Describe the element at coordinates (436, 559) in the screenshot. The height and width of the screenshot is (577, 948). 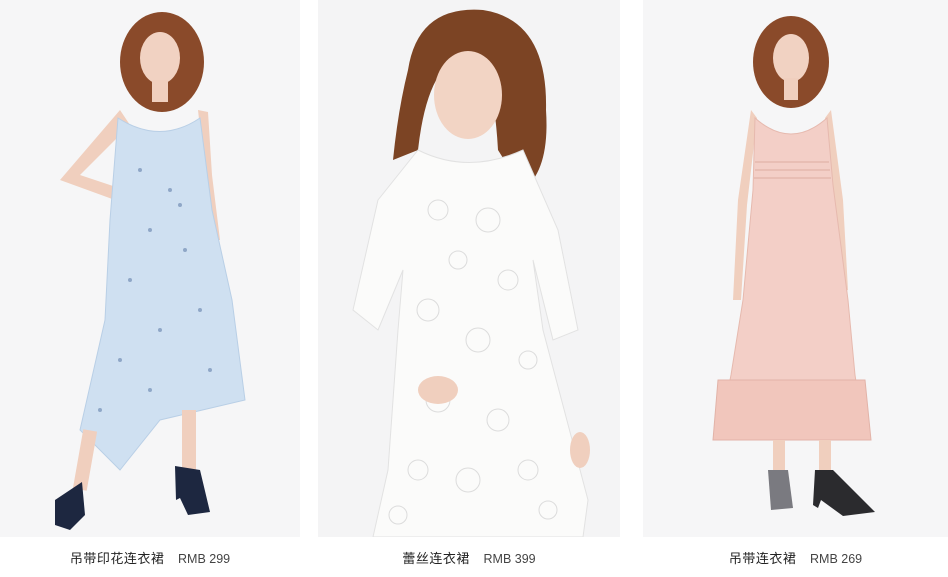
I see `product-name: 蕾丝连衣裙` at that location.